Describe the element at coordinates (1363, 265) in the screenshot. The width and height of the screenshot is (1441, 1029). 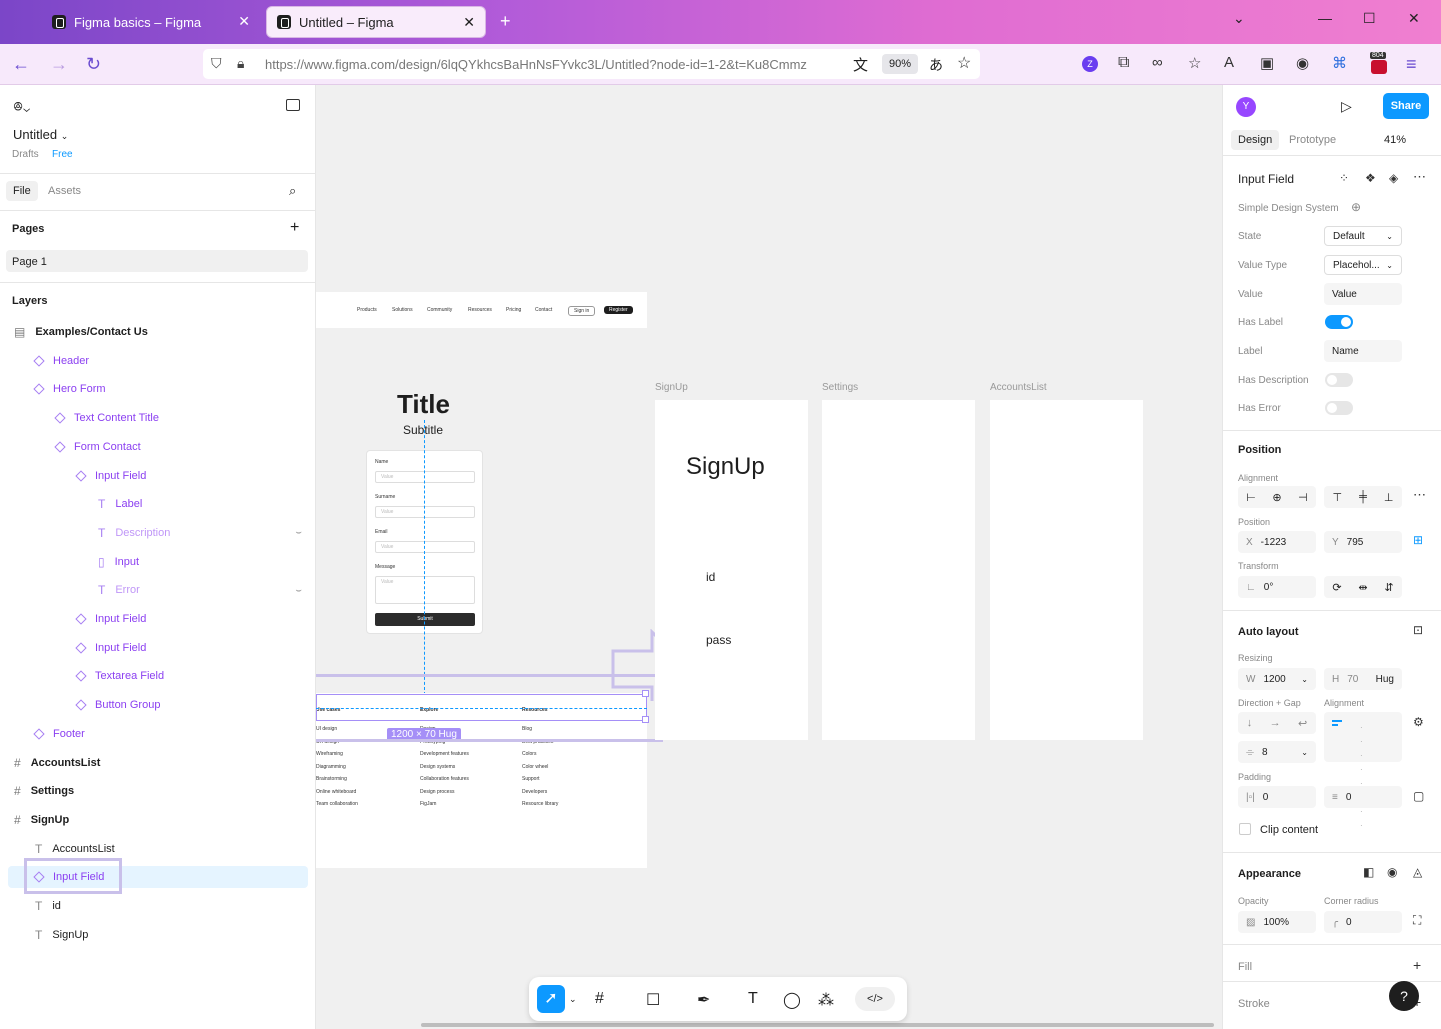
I see `value-type-select: Placehol... ⌄` at that location.